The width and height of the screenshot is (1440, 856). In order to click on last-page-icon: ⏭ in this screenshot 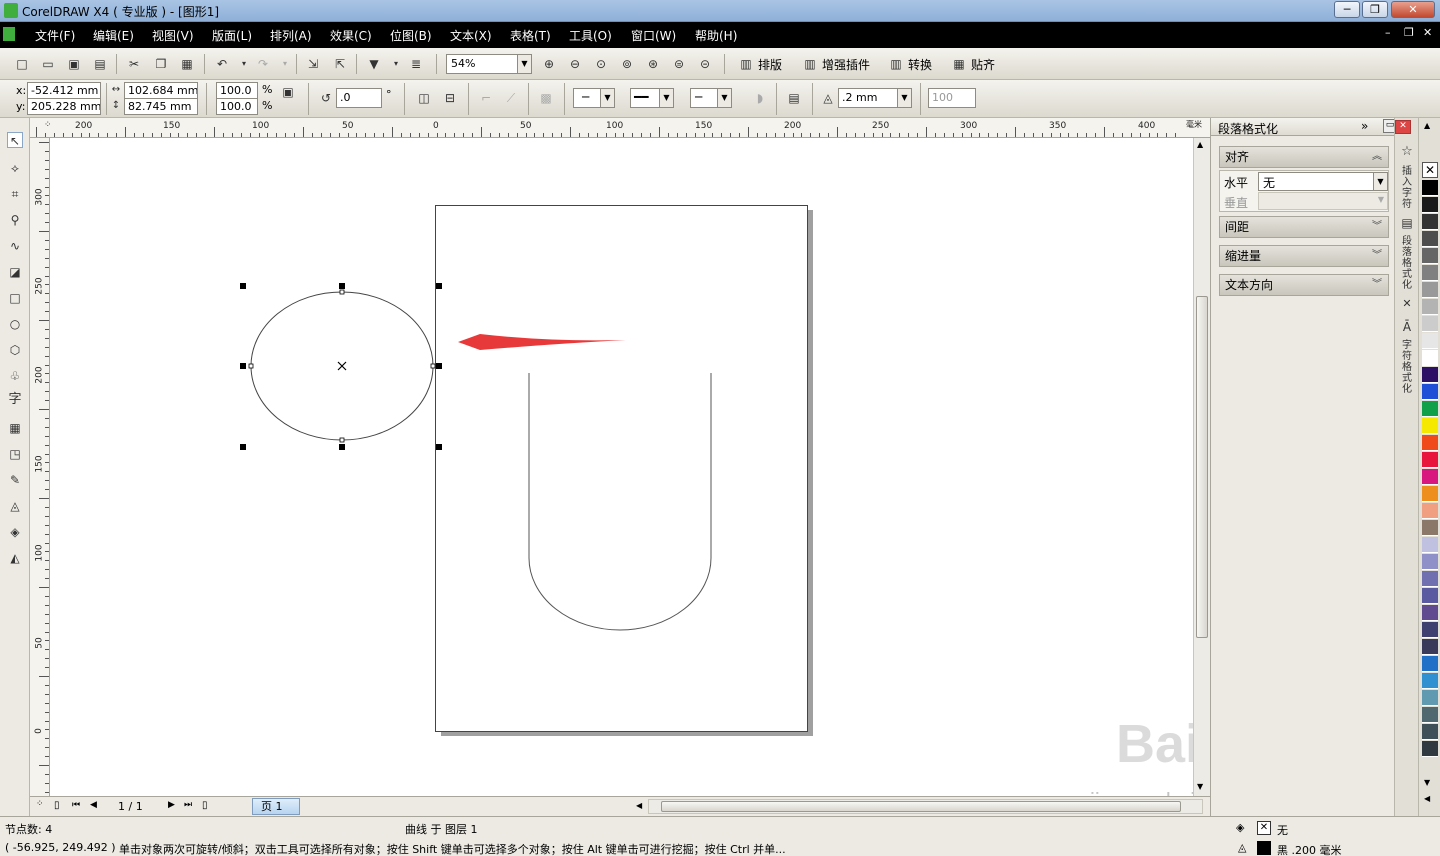, I will do `click(188, 805)`.